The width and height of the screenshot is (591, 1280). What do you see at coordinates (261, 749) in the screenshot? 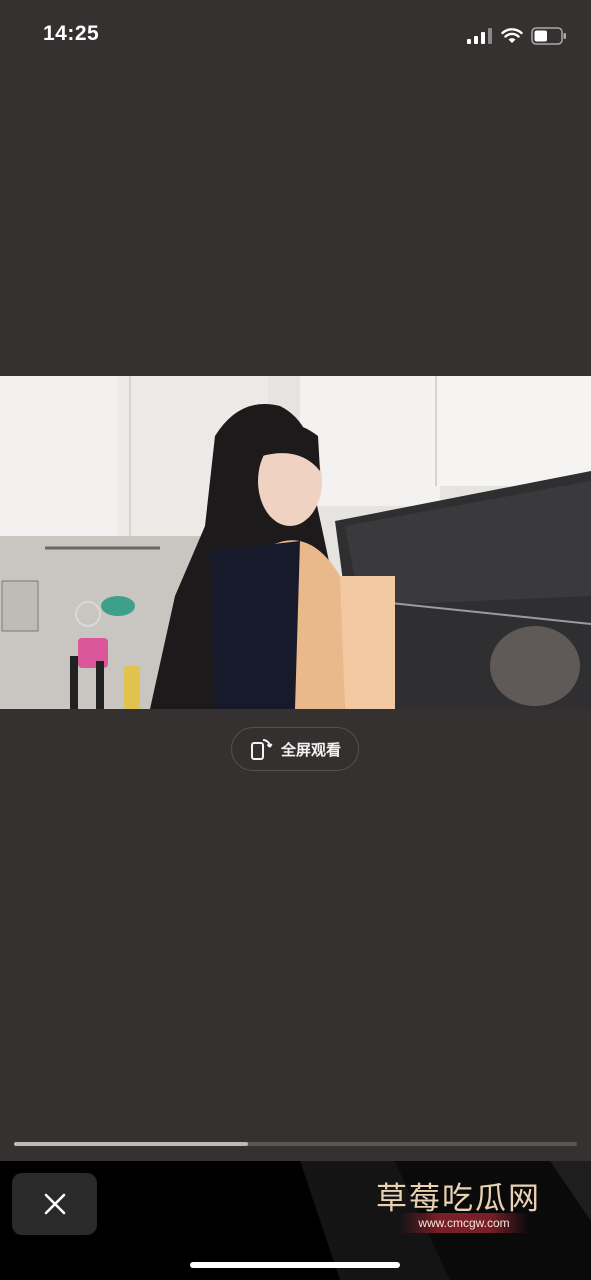
I see `rotate-phone-icon` at bounding box center [261, 749].